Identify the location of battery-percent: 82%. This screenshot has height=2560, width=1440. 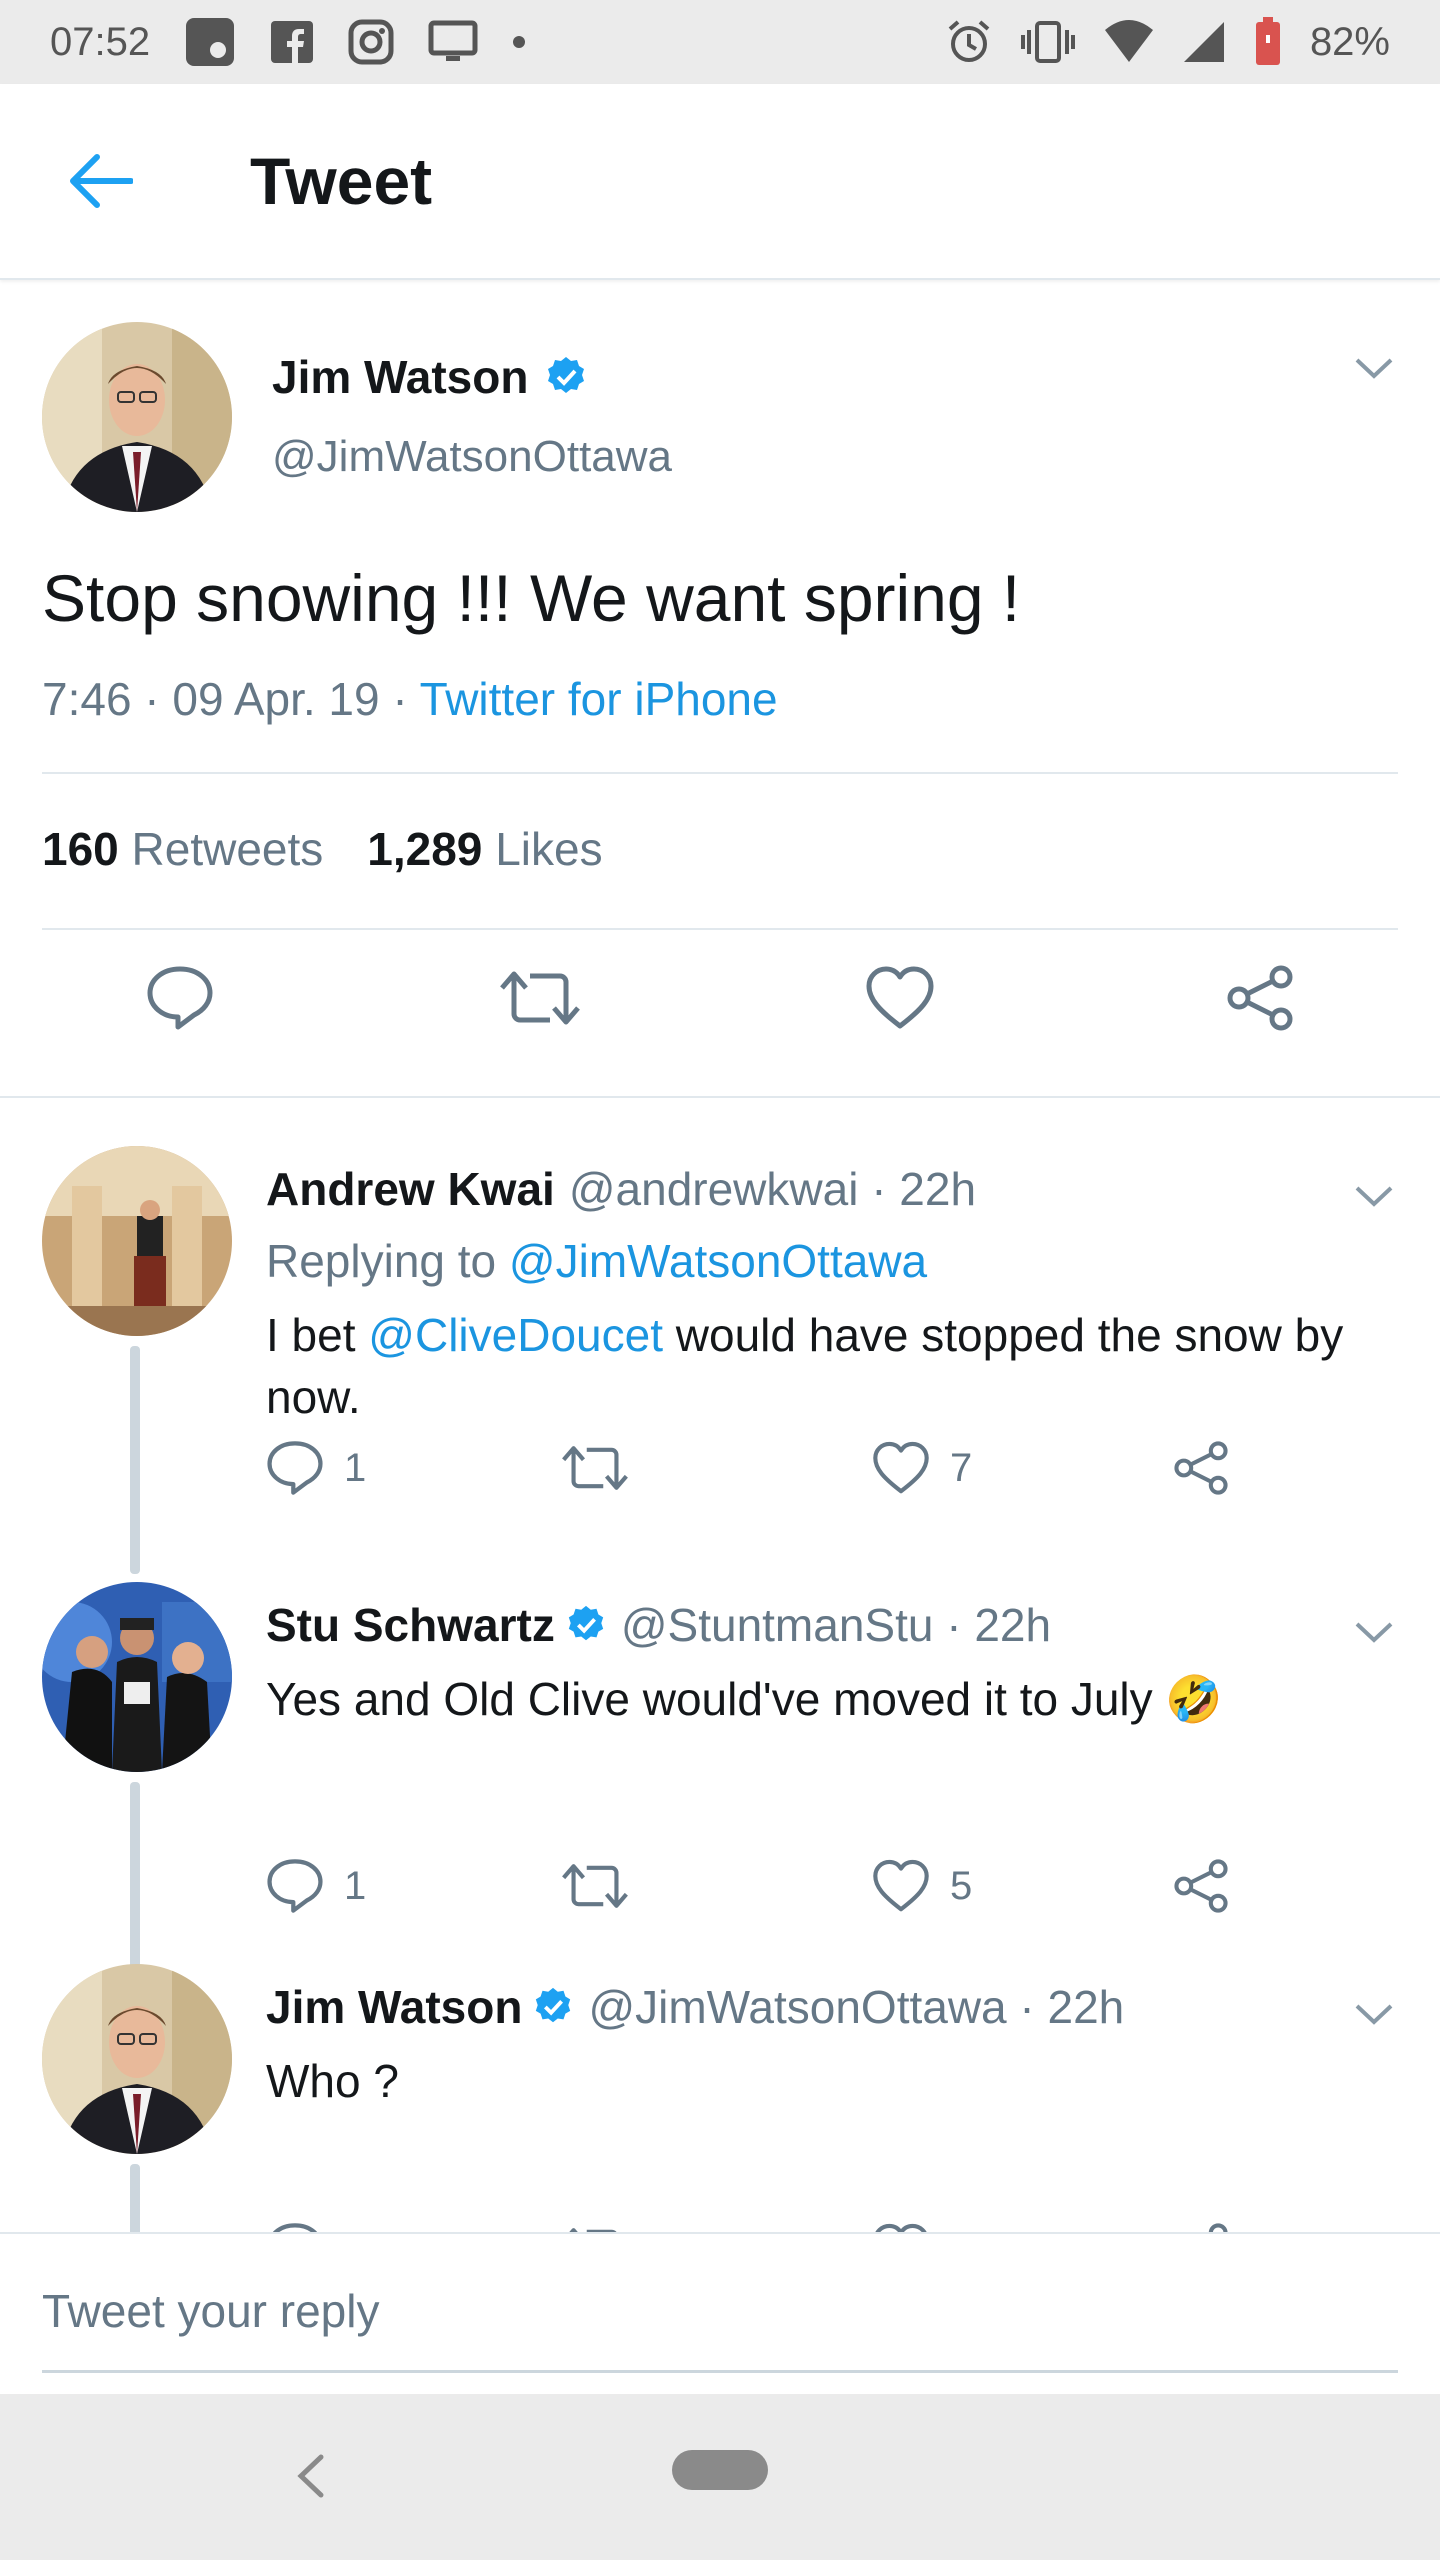
(1349, 41).